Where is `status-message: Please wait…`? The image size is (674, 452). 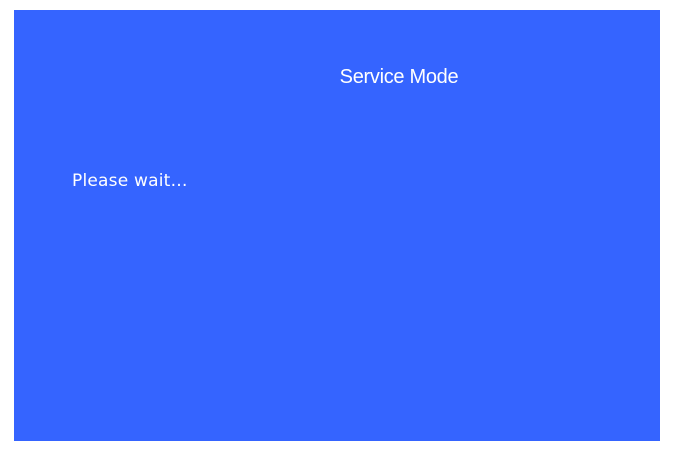 status-message: Please wait… is located at coordinates (130, 181).